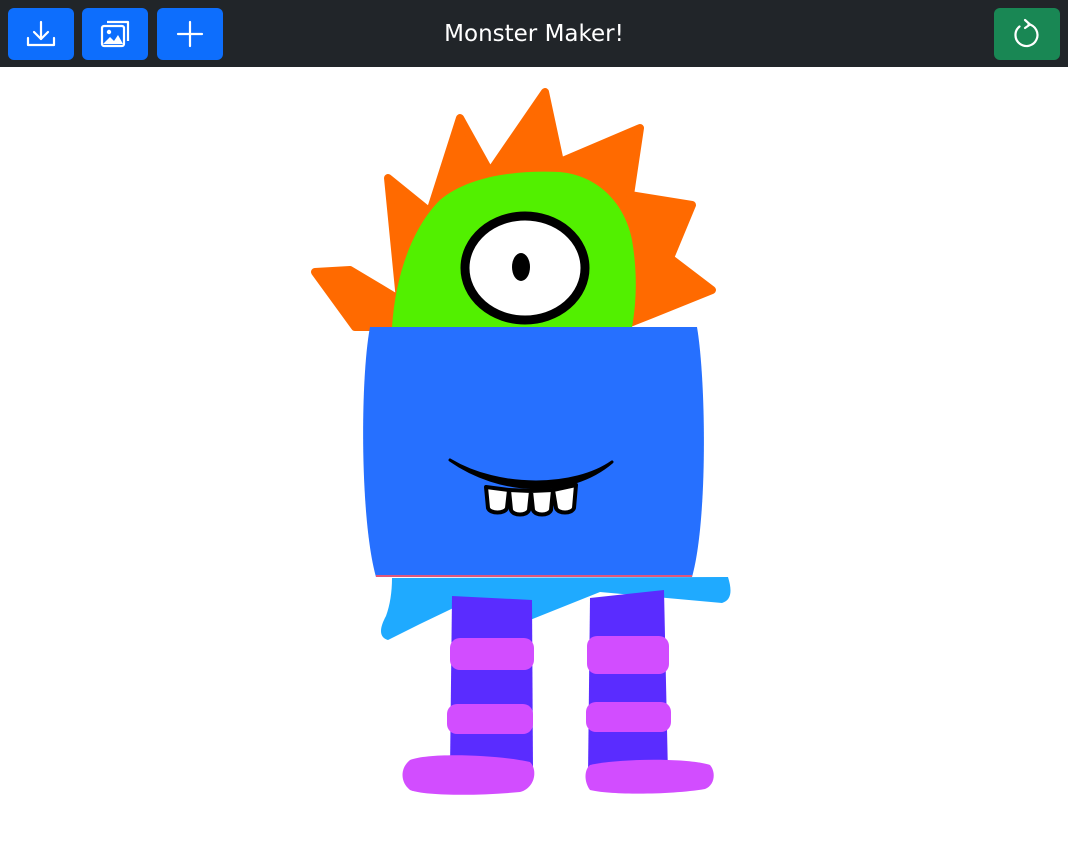 The image size is (1068, 863). What do you see at coordinates (559, 682) in the screenshot?
I see `striped-legs` at bounding box center [559, 682].